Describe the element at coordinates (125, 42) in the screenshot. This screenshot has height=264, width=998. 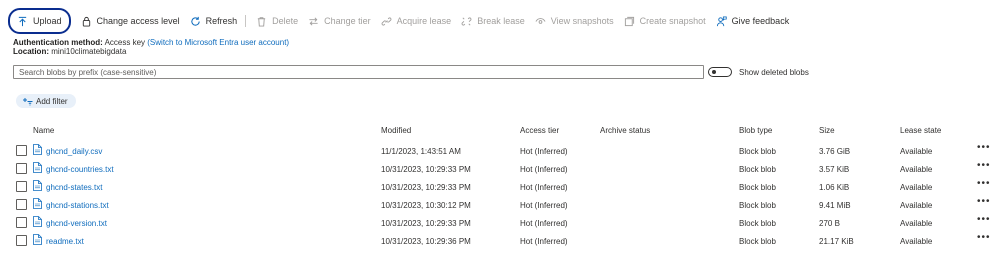
I see `auth-method-value: Access key` at that location.